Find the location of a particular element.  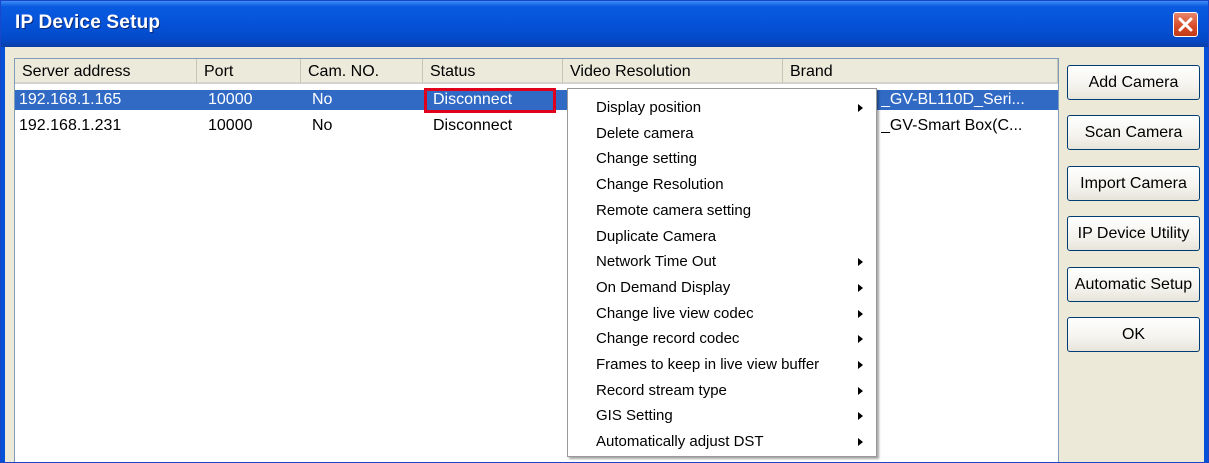

menu-item-change-live-view-codec: Change live view codec is located at coordinates (722, 314).